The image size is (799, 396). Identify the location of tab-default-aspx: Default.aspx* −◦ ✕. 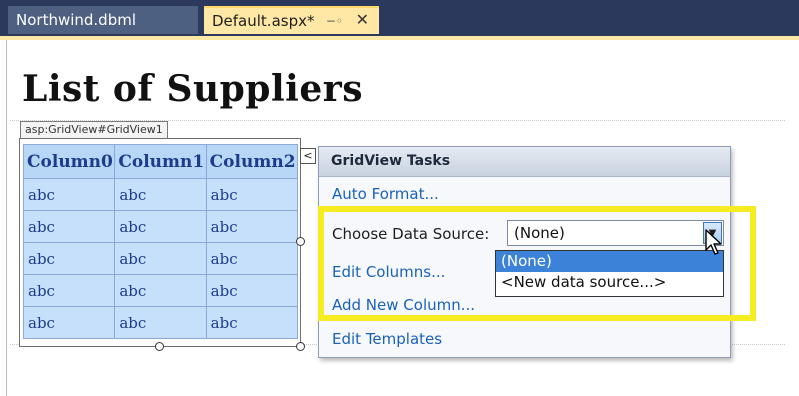
(291, 20).